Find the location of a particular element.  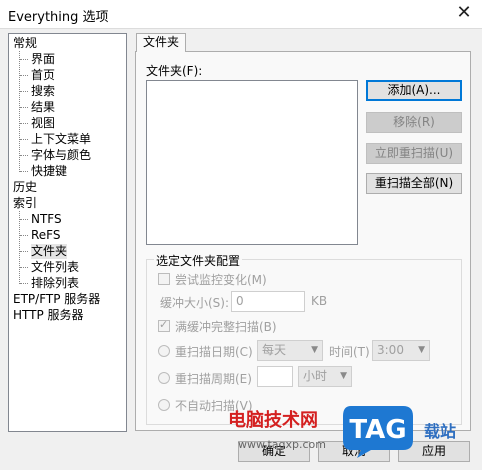

tree-item-view: 视图 is located at coordinates (43, 123).